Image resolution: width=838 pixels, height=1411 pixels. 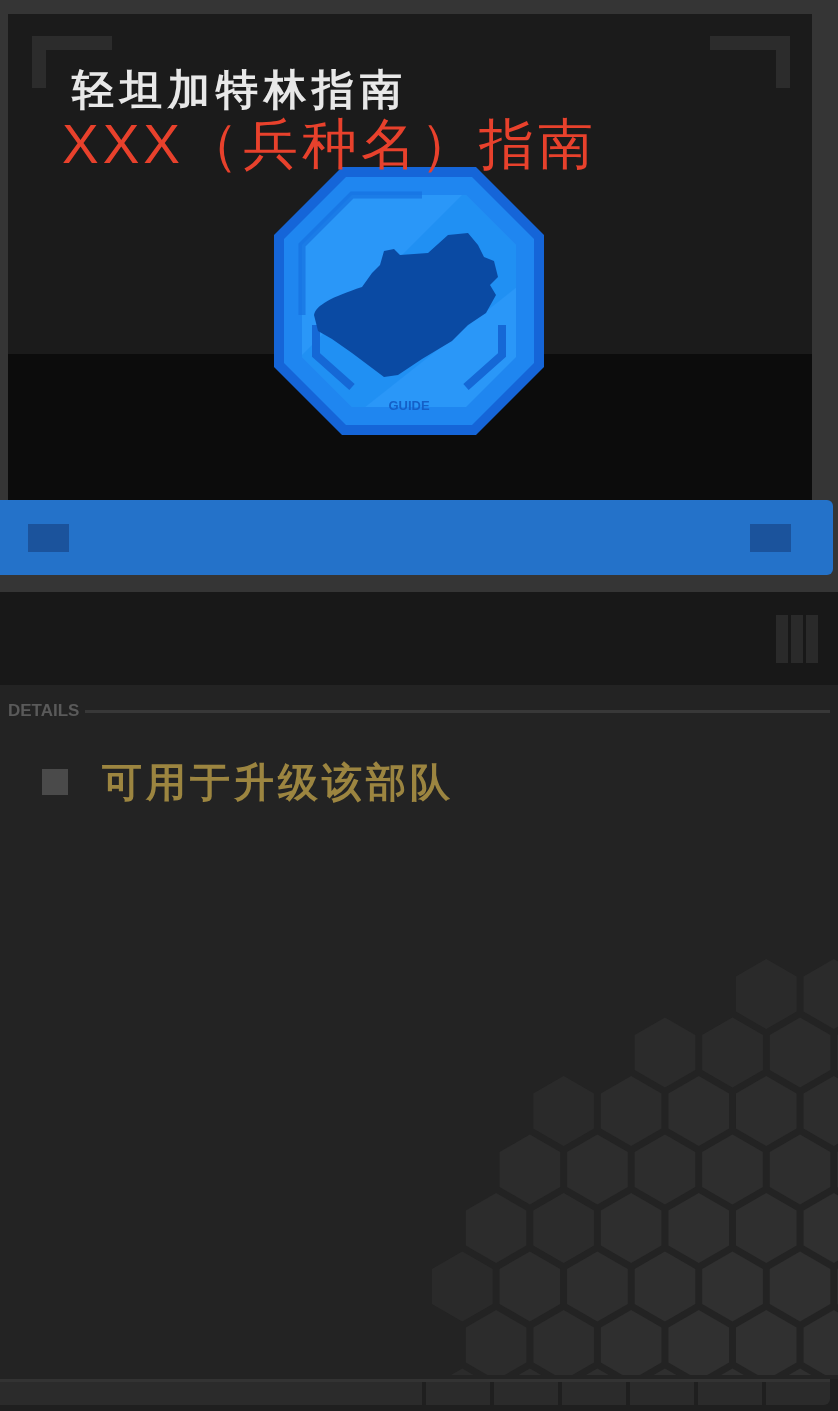 What do you see at coordinates (330, 144) in the screenshot?
I see `annotation-text: XXX（兵种名）指南` at bounding box center [330, 144].